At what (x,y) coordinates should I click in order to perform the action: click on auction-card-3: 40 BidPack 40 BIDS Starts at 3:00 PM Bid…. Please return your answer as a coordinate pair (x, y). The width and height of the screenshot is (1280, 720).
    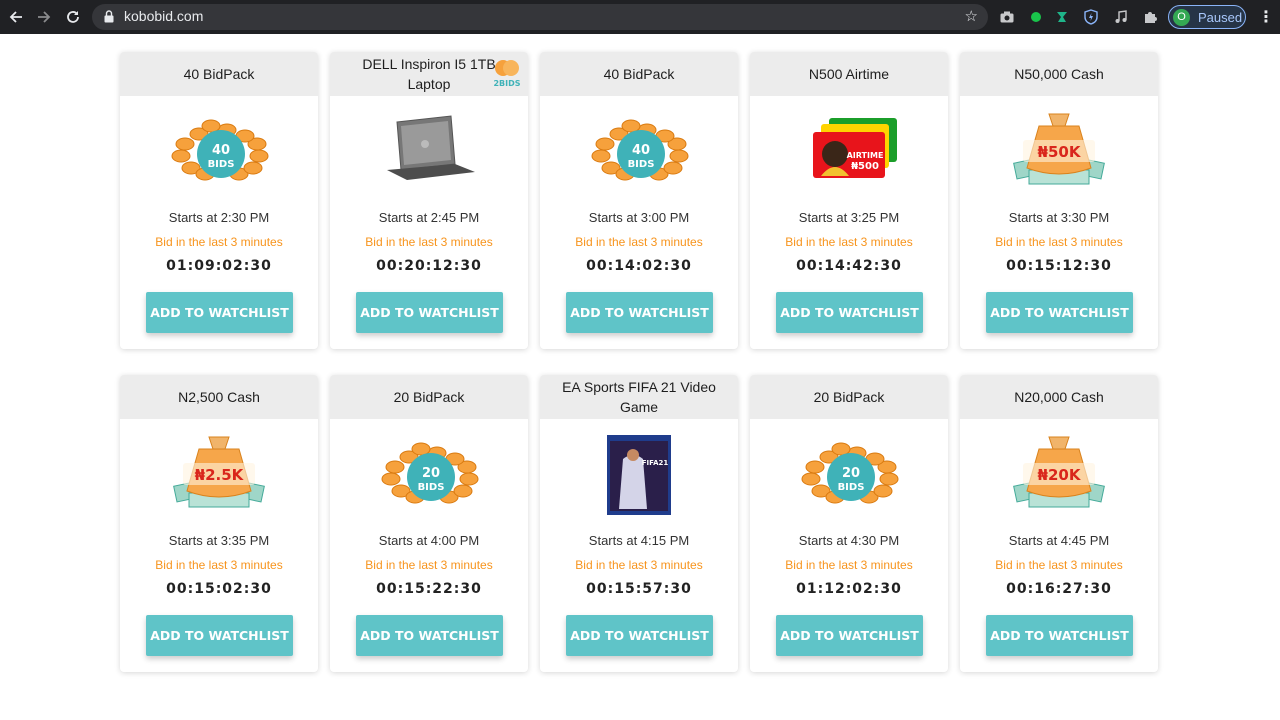
    Looking at the image, I should click on (639, 200).